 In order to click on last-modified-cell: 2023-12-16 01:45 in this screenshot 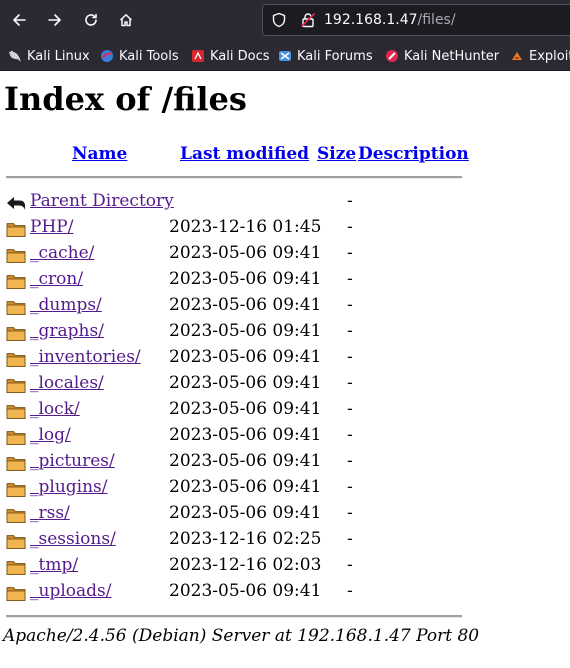, I will do `click(245, 227)`.